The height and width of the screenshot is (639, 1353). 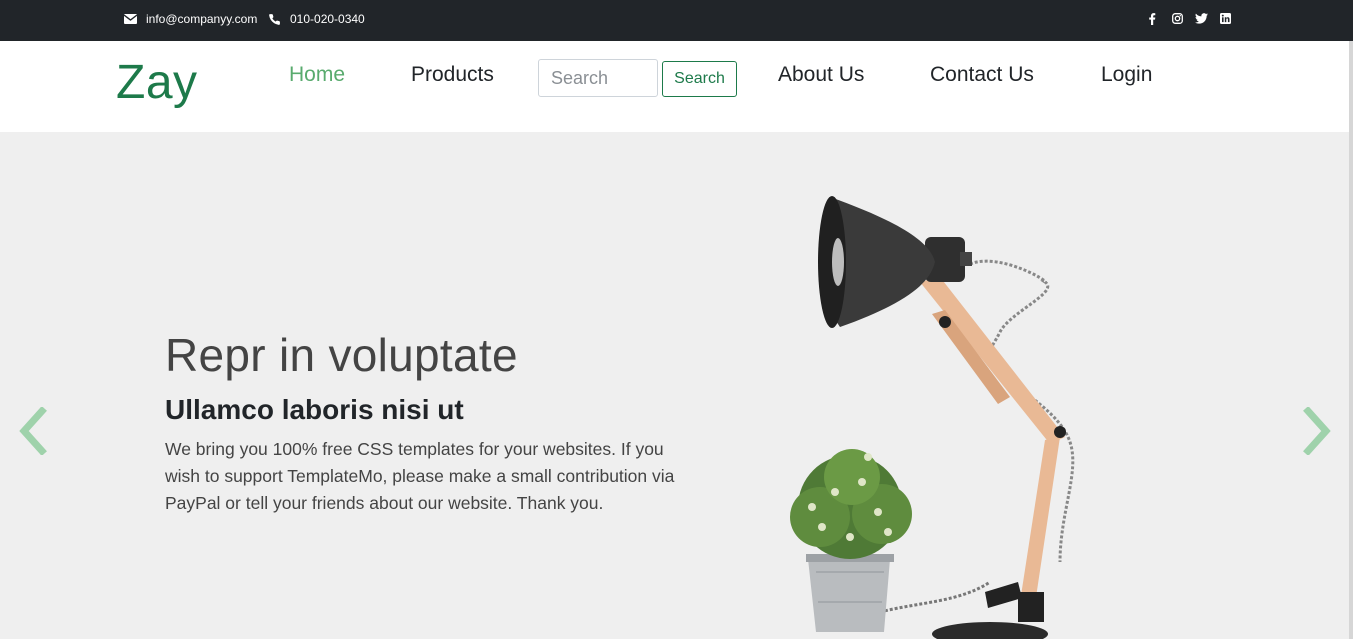 What do you see at coordinates (157, 82) in the screenshot?
I see `brand-logo: Zay` at bounding box center [157, 82].